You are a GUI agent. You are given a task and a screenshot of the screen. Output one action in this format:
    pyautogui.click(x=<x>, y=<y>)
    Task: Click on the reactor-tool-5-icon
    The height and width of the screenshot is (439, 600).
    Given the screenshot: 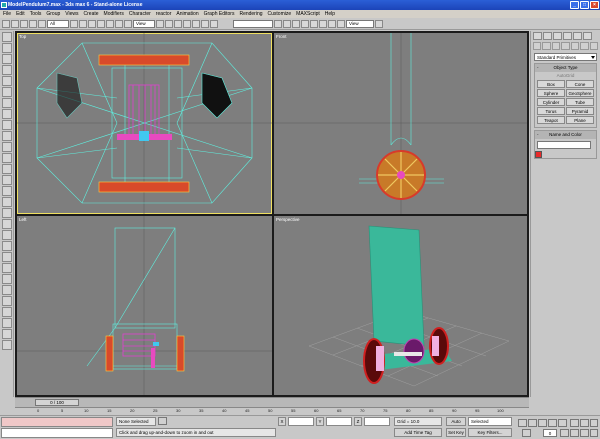 What is the action you would take?
    pyautogui.click(x=7, y=81)
    